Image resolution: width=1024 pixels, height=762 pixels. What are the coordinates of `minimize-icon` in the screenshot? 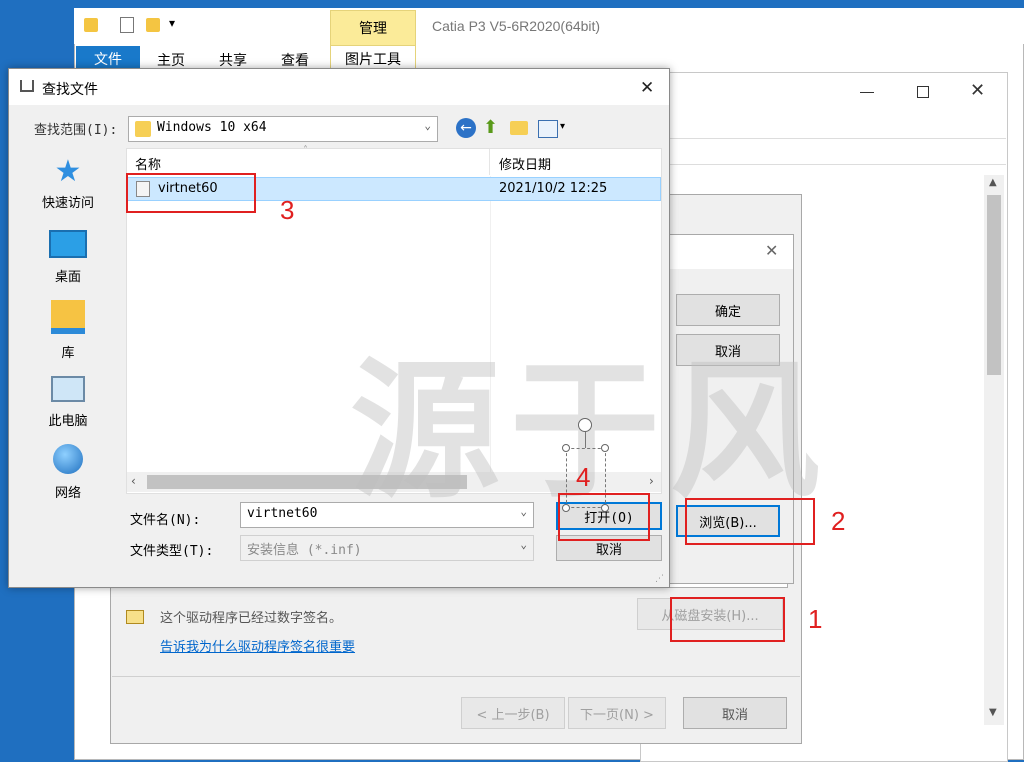 It's located at (867, 92).